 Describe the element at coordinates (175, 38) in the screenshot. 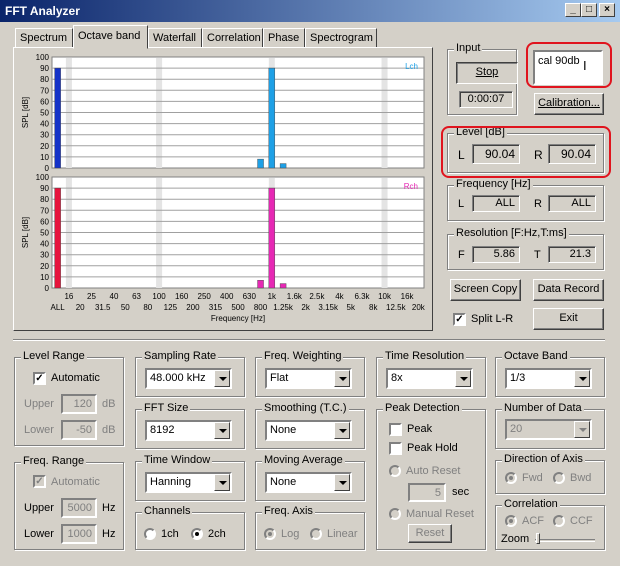

I see `tab-waterfall: Waterfall` at that location.